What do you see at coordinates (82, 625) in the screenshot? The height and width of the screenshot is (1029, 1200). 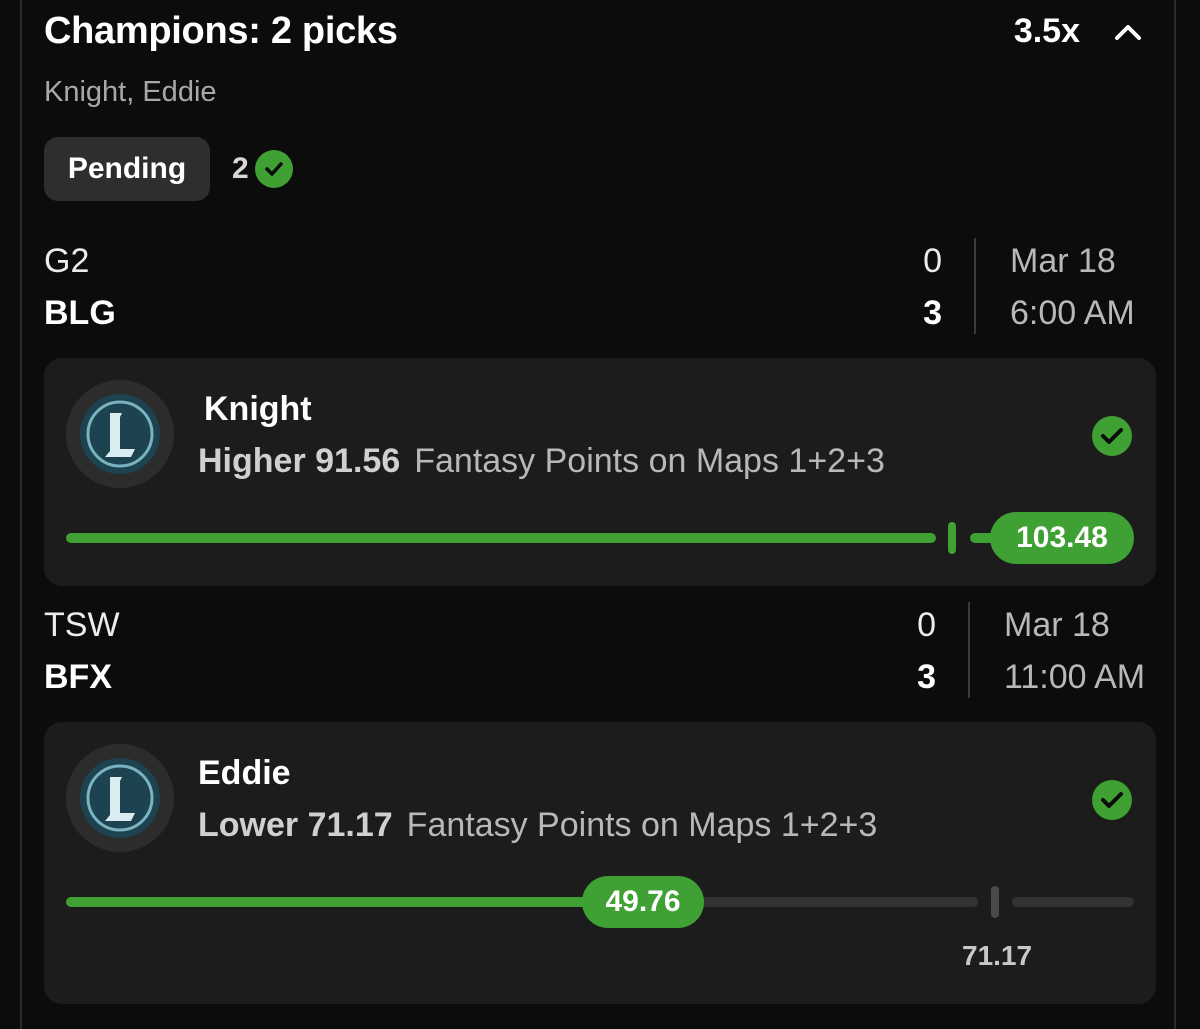 I see `team-name: TSW` at bounding box center [82, 625].